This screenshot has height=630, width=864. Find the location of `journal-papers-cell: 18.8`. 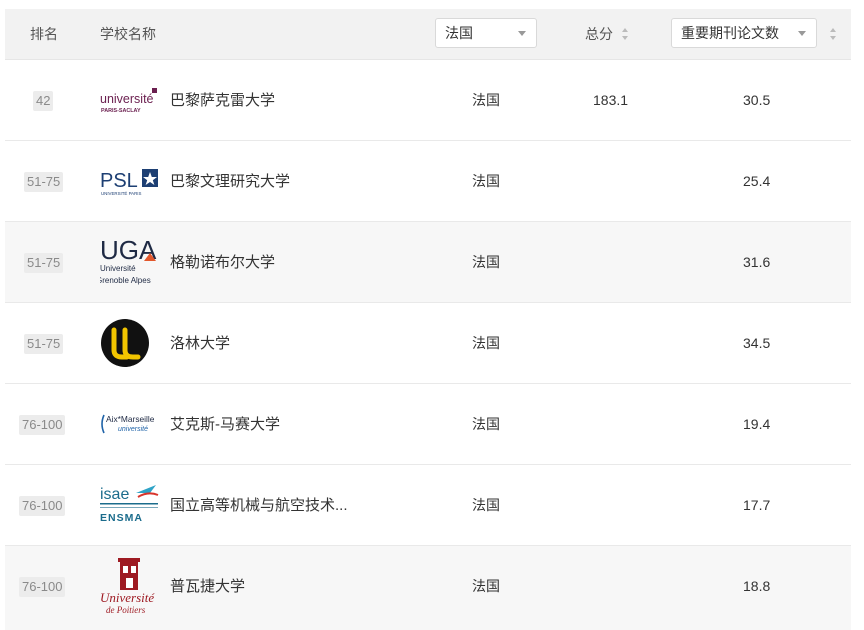

journal-papers-cell: 18.8 is located at coordinates (757, 586).